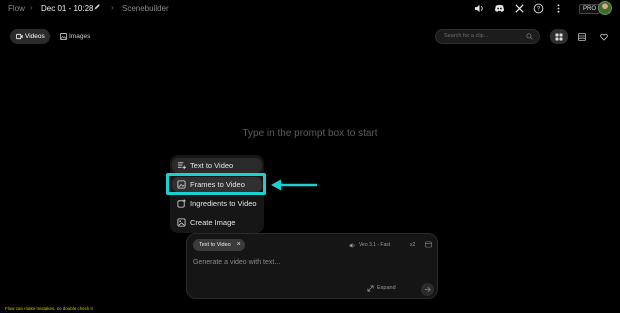 This screenshot has width=620, height=313. I want to click on search-icon, so click(529, 36).